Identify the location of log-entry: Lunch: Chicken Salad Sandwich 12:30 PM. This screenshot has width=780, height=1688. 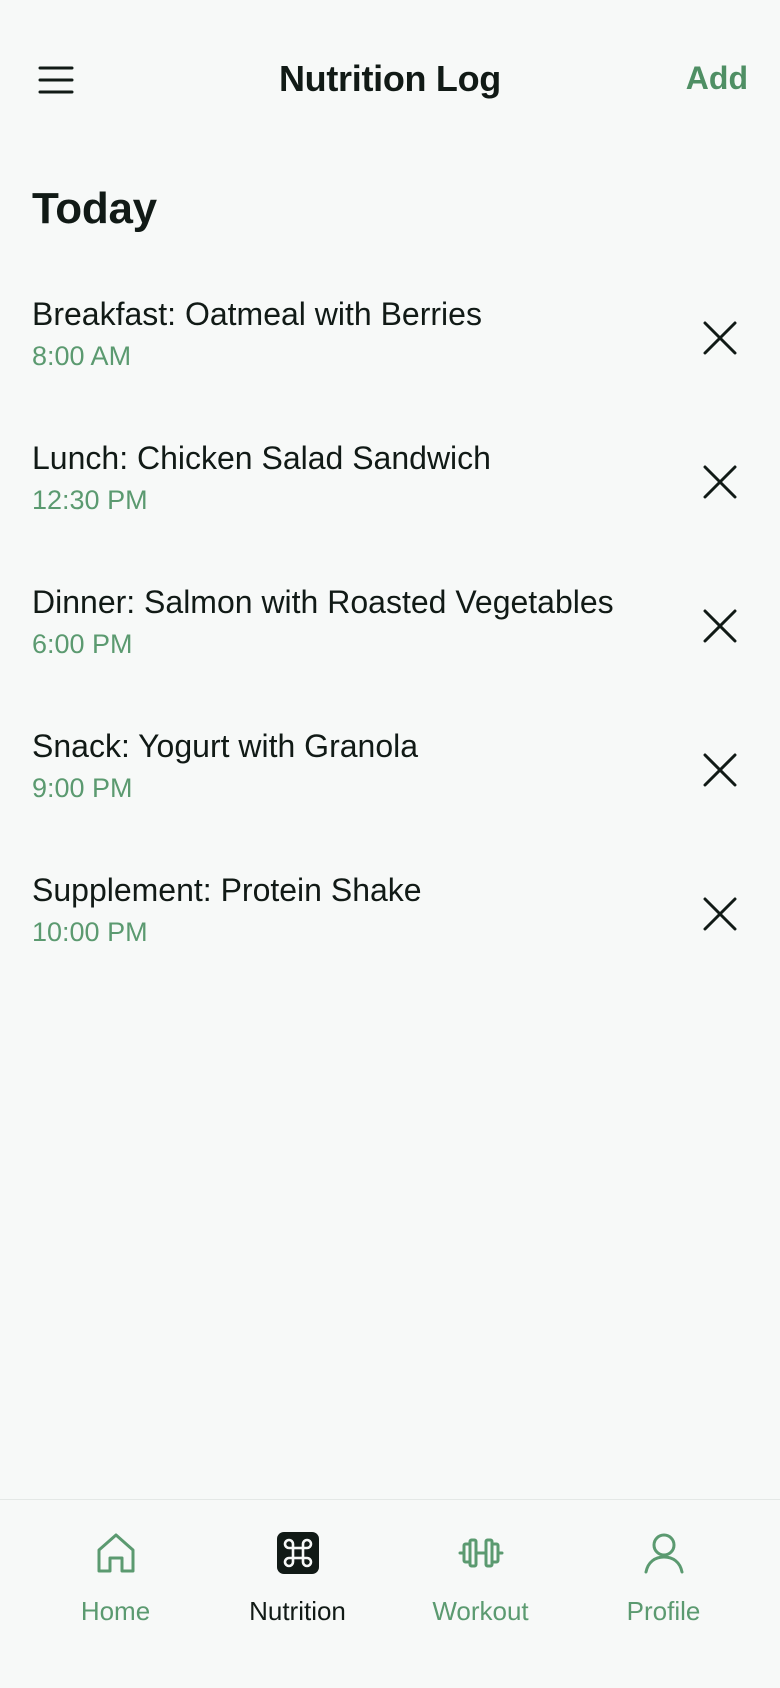
(390, 496).